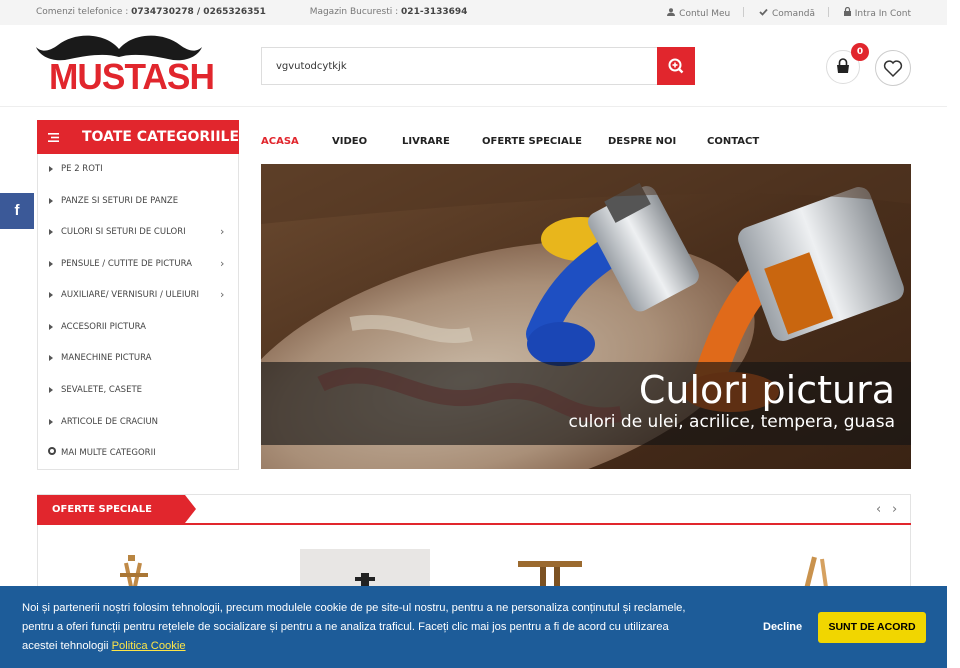 The width and height of the screenshot is (960, 668). I want to click on category-item: PANZE SI SETURI DE PANZE, so click(138, 201).